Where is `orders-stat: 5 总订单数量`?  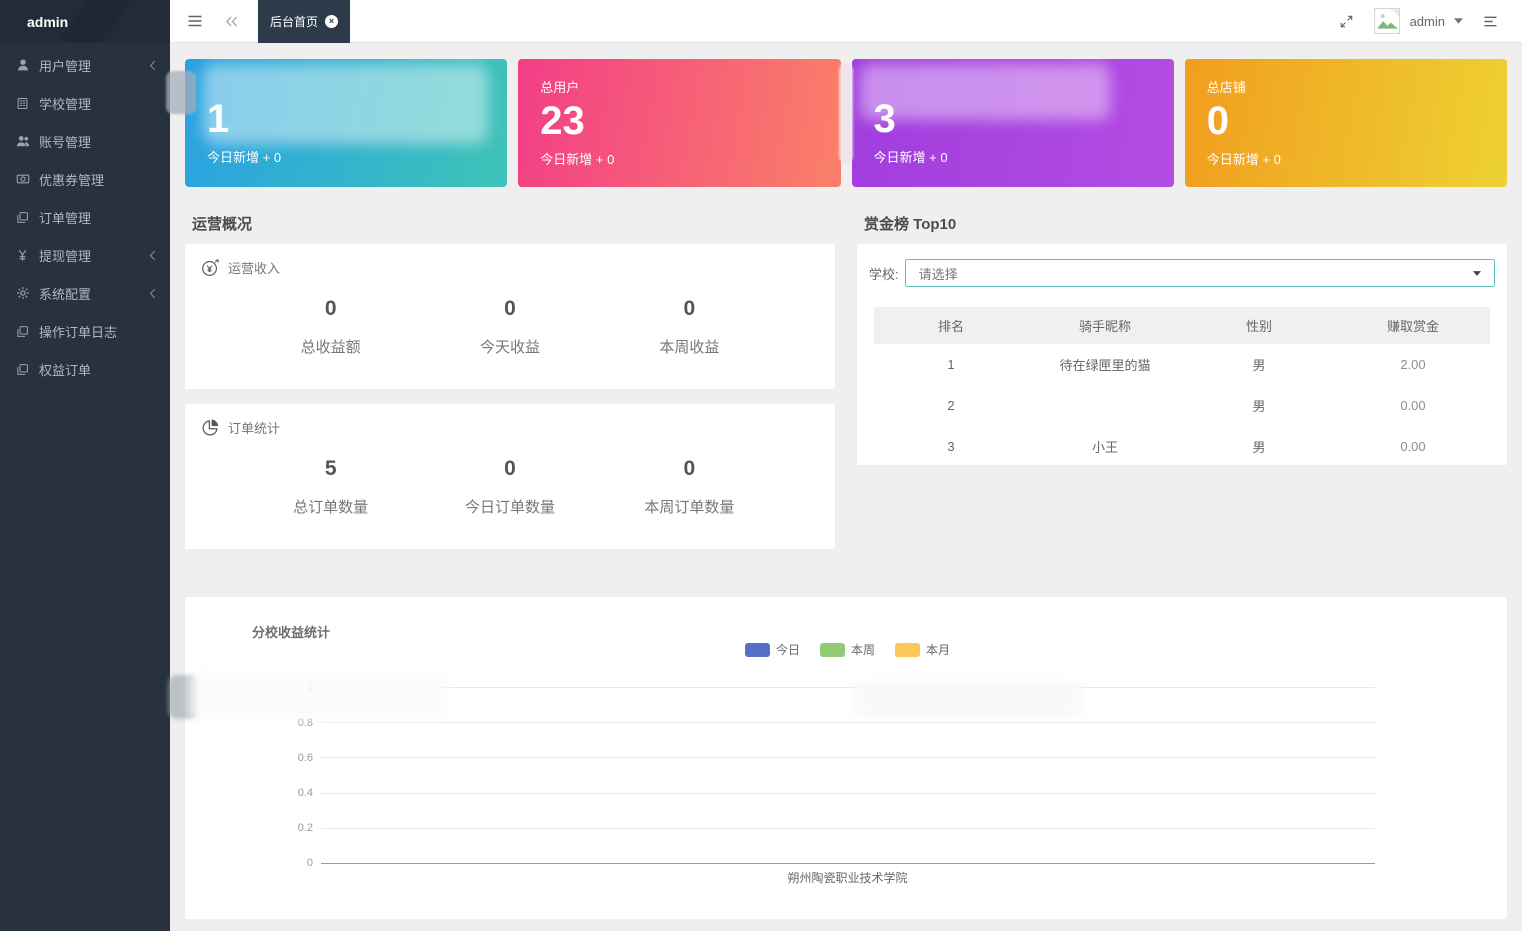
orders-stat: 5 总订单数量 is located at coordinates (330, 487).